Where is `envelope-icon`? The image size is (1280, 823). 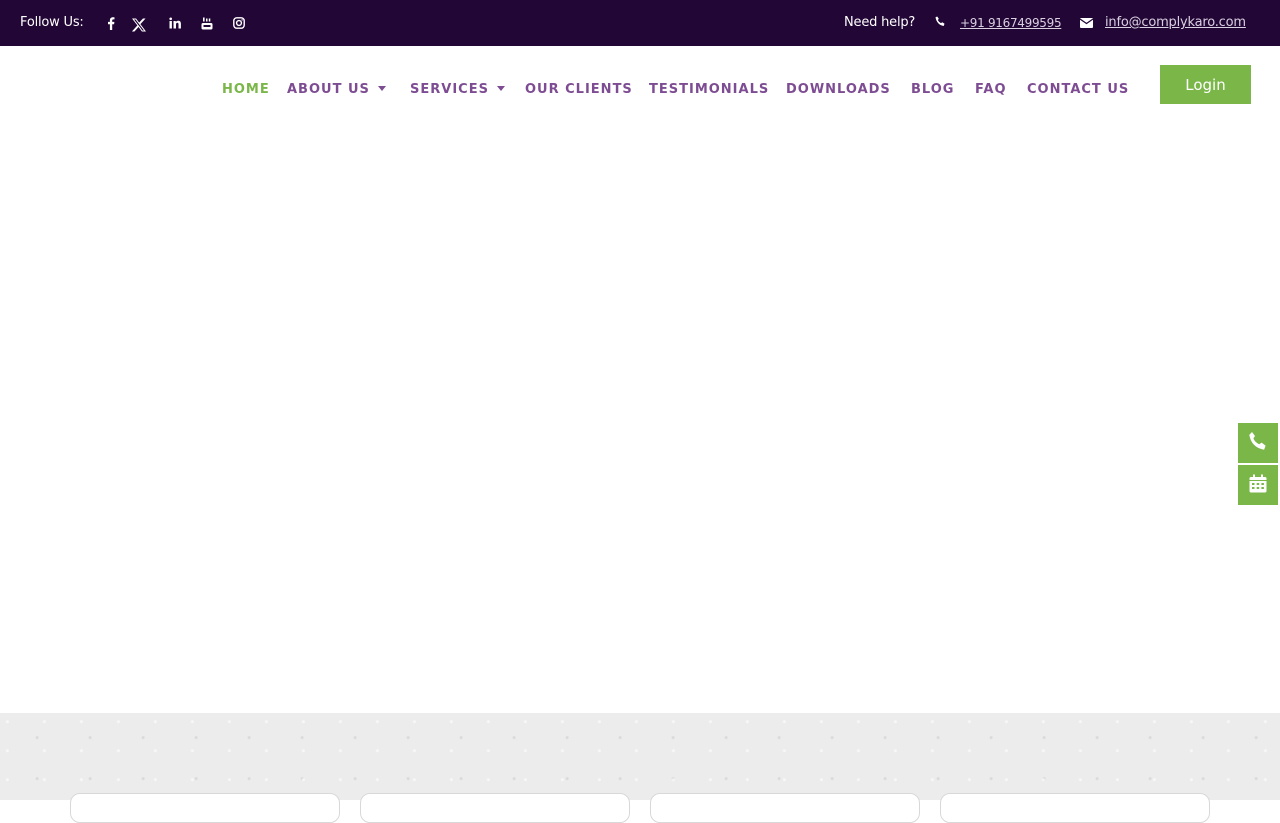 envelope-icon is located at coordinates (1086, 24).